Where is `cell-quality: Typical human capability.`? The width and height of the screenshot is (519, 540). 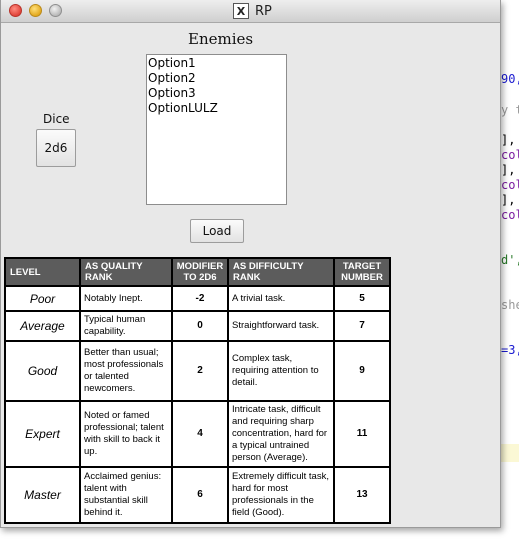 cell-quality: Typical human capability. is located at coordinates (126, 326).